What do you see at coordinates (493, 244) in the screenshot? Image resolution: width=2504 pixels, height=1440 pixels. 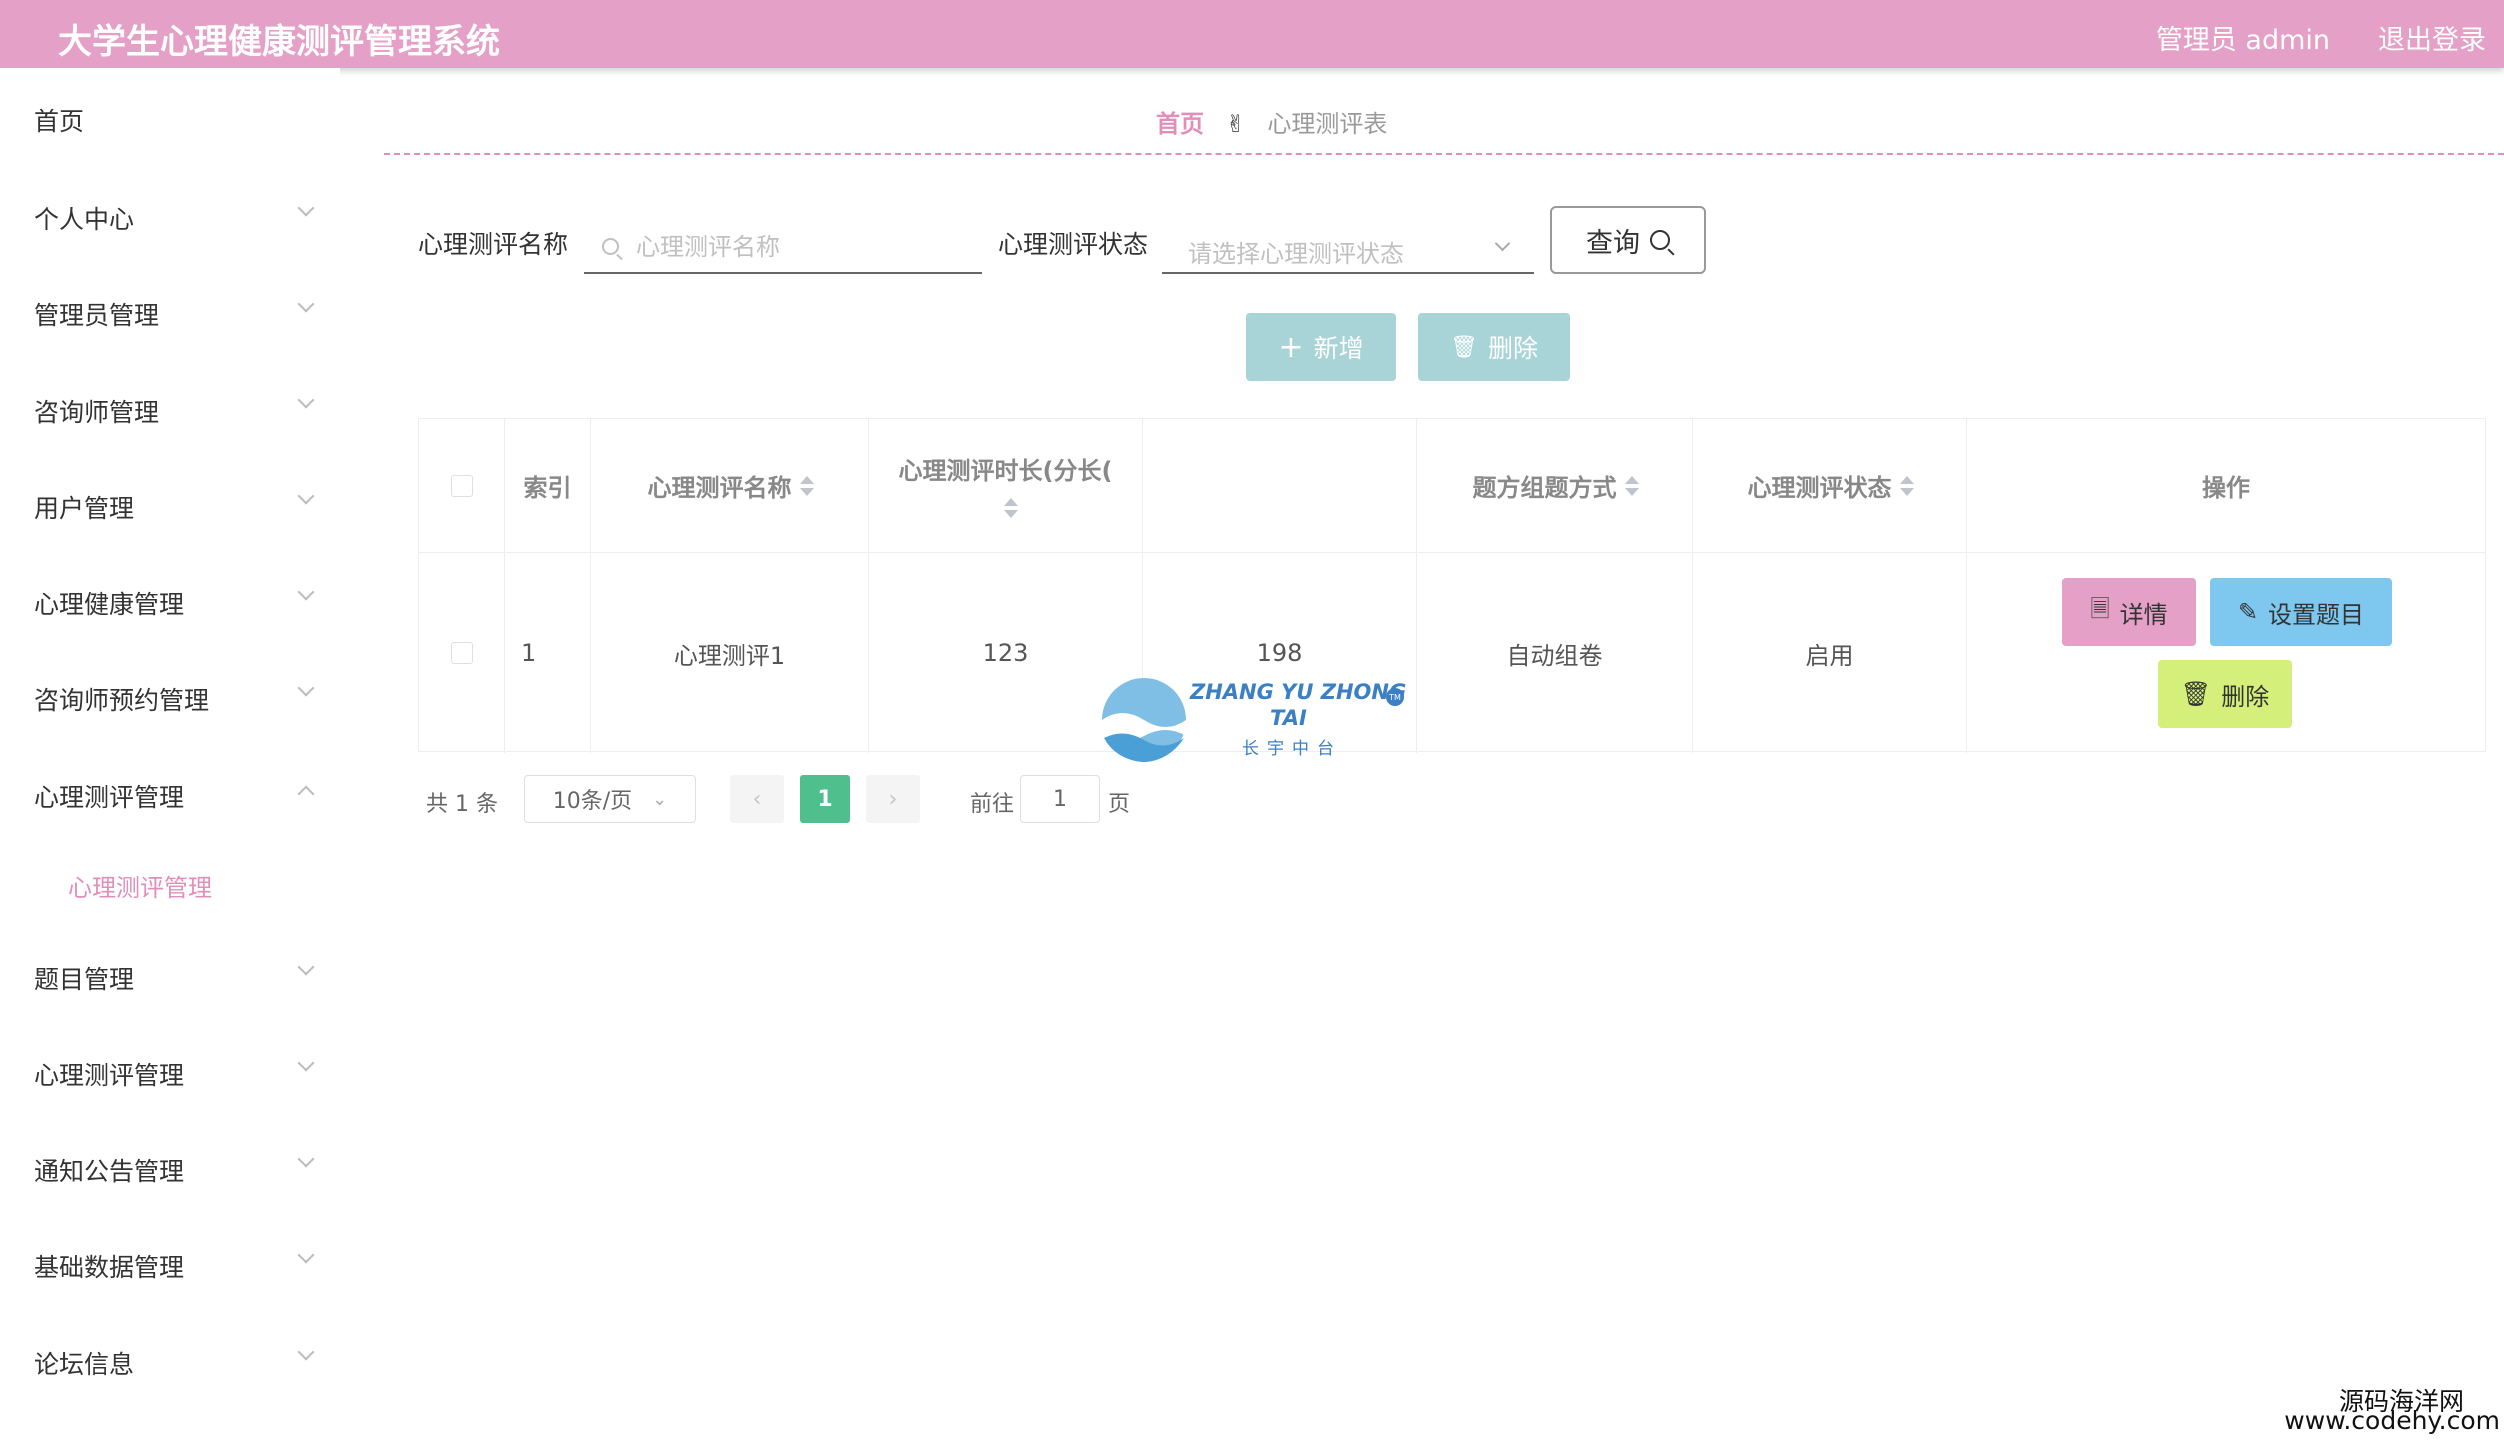 I see `name-filter-label: 心理测评名称` at bounding box center [493, 244].